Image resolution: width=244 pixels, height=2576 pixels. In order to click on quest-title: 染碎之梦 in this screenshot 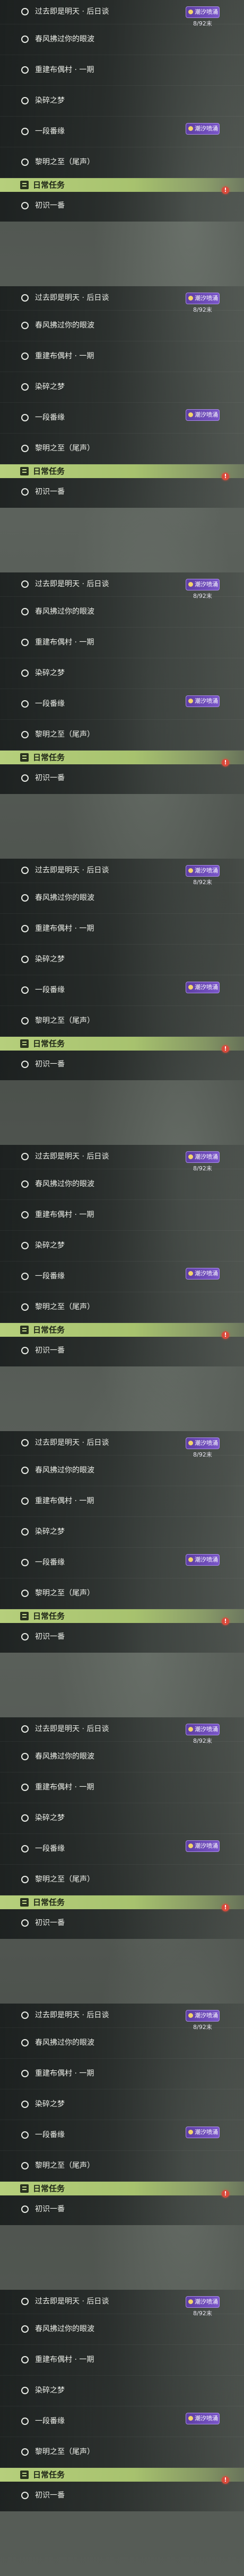, I will do `click(50, 959)`.